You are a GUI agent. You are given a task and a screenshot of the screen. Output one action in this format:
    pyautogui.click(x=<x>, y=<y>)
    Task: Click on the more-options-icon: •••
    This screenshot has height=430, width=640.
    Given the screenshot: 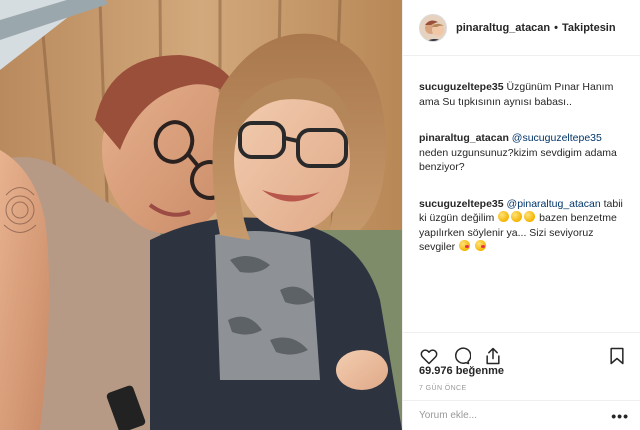 What is the action you would take?
    pyautogui.click(x=620, y=416)
    